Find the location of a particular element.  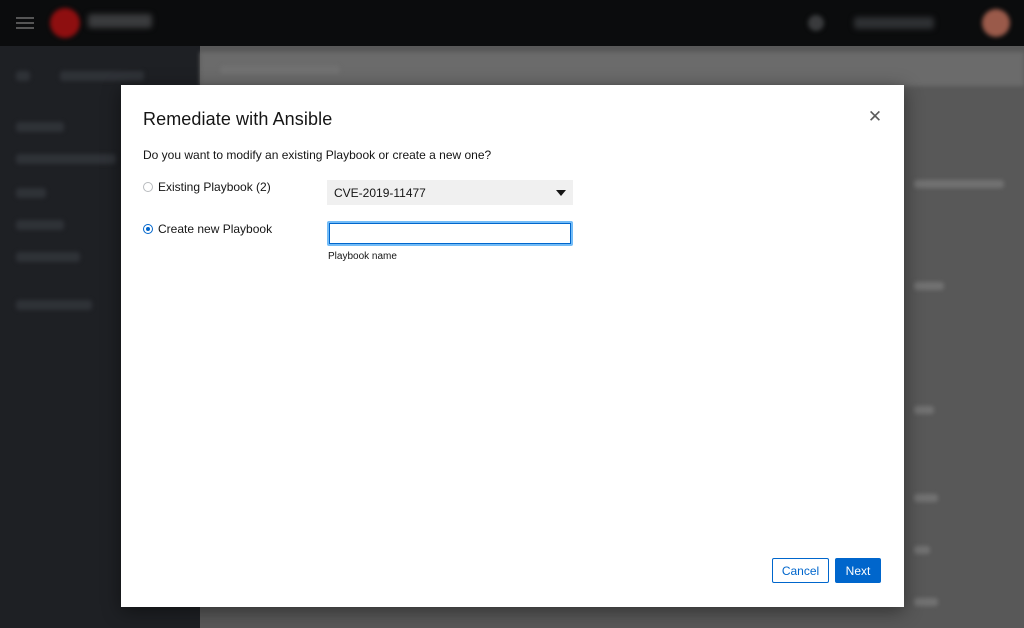

caret-down-icon is located at coordinates (561, 193).